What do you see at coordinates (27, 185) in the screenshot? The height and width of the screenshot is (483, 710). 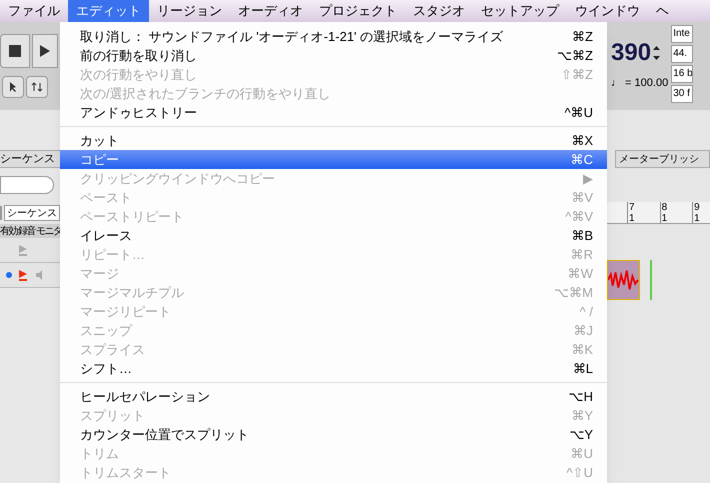 I see `search-field` at bounding box center [27, 185].